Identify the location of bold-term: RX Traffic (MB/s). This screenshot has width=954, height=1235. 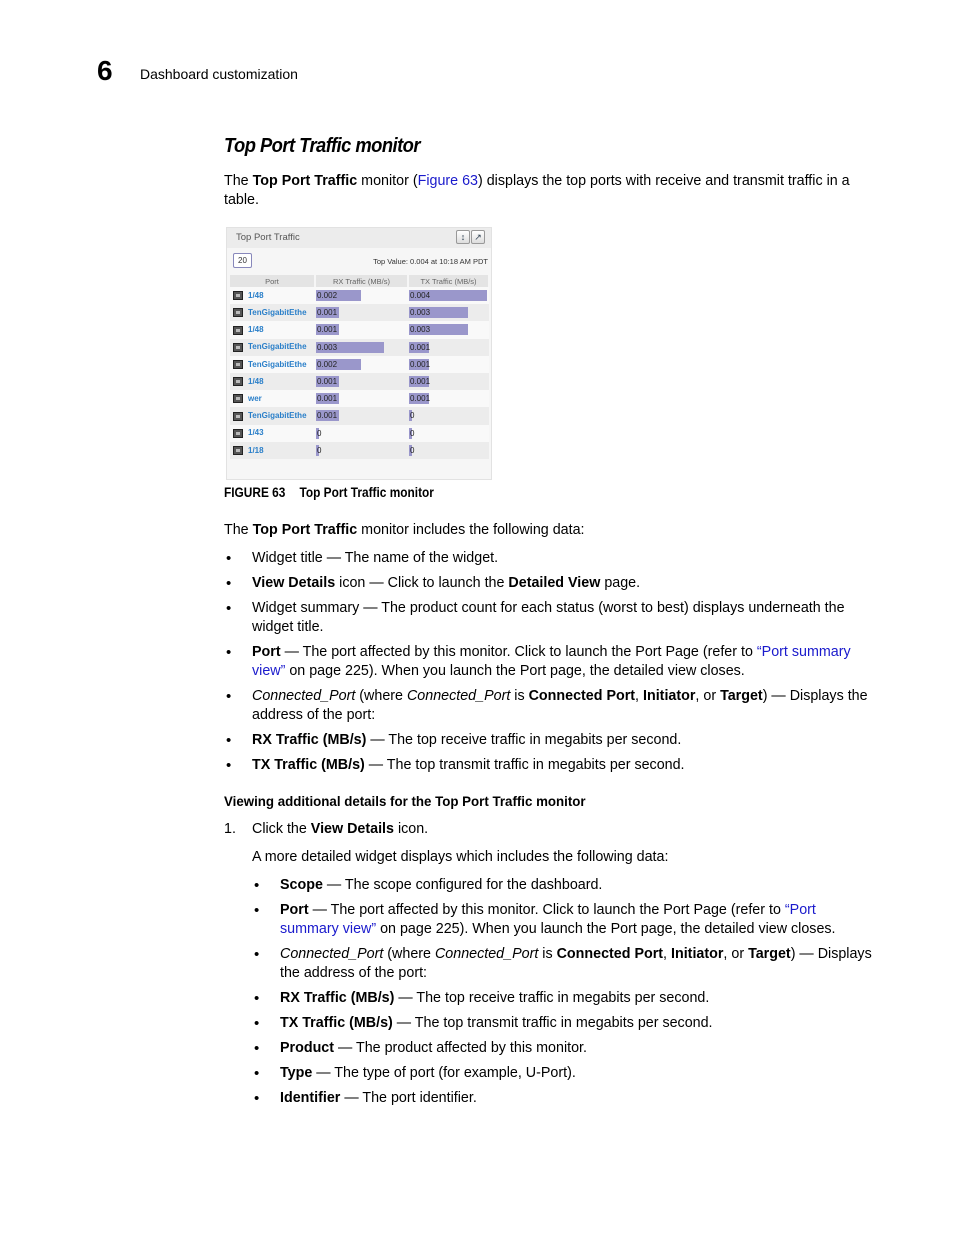
(309, 740).